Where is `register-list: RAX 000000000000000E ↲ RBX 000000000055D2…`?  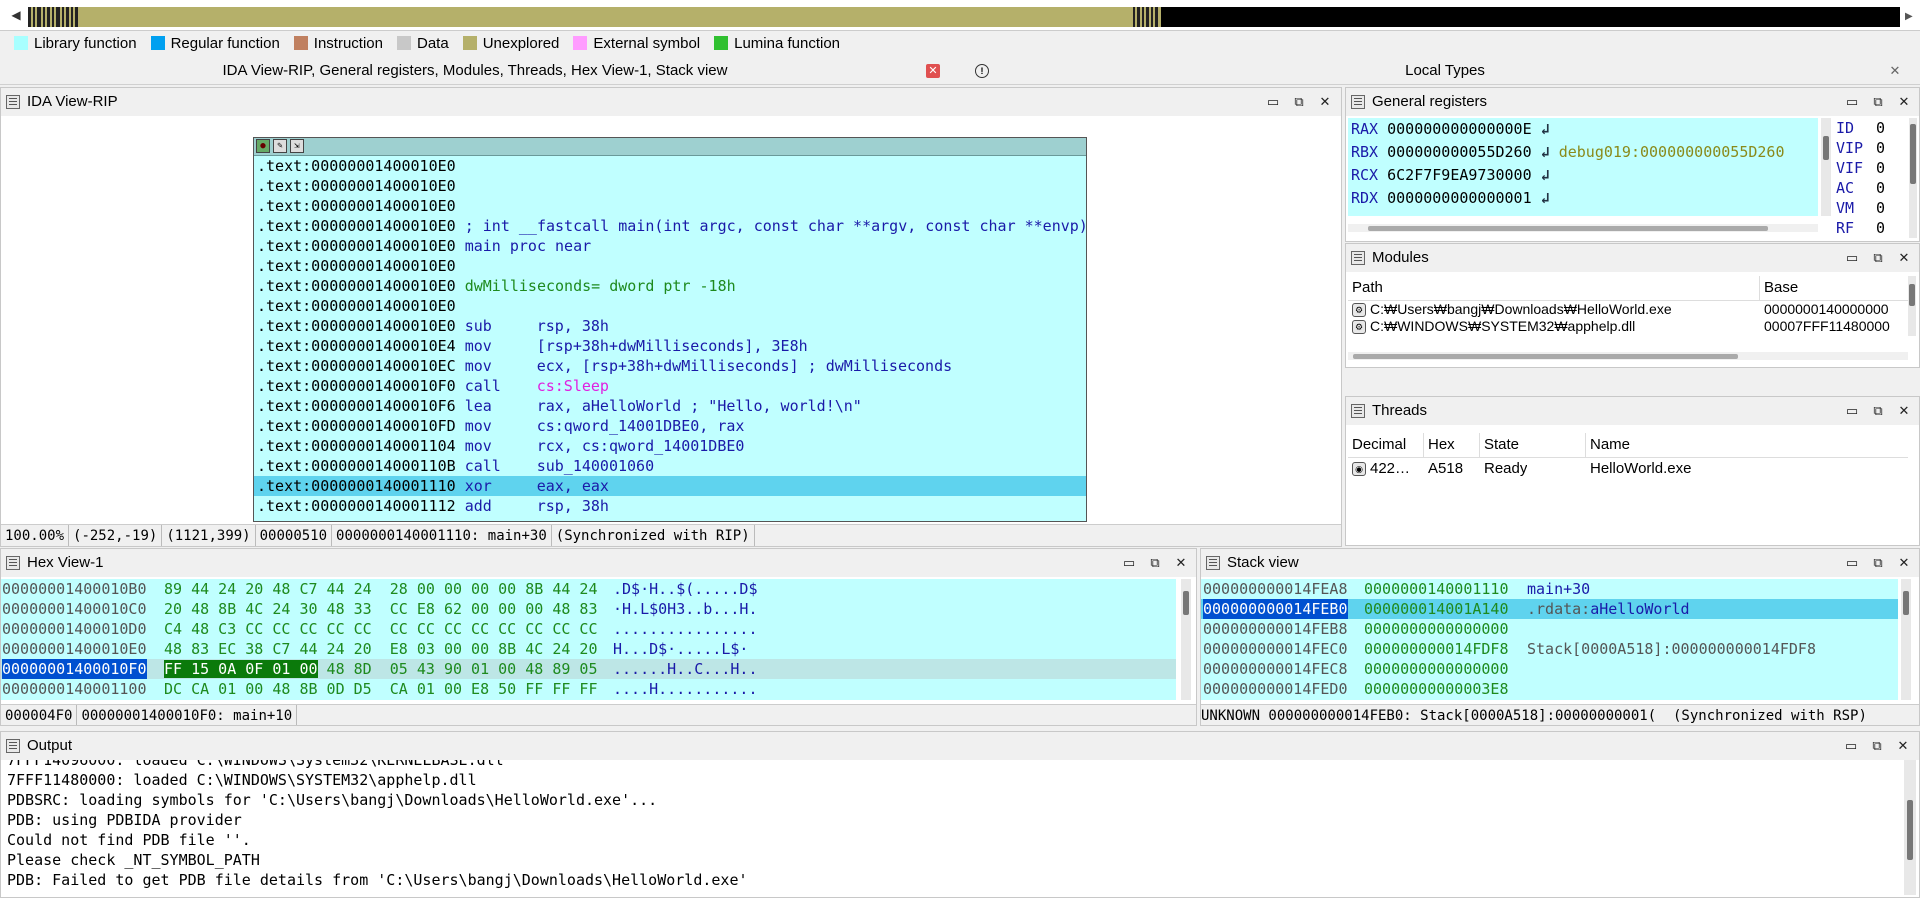
register-list: RAX 000000000000000E ↲ RBX 000000000055D2… is located at coordinates (1583, 167).